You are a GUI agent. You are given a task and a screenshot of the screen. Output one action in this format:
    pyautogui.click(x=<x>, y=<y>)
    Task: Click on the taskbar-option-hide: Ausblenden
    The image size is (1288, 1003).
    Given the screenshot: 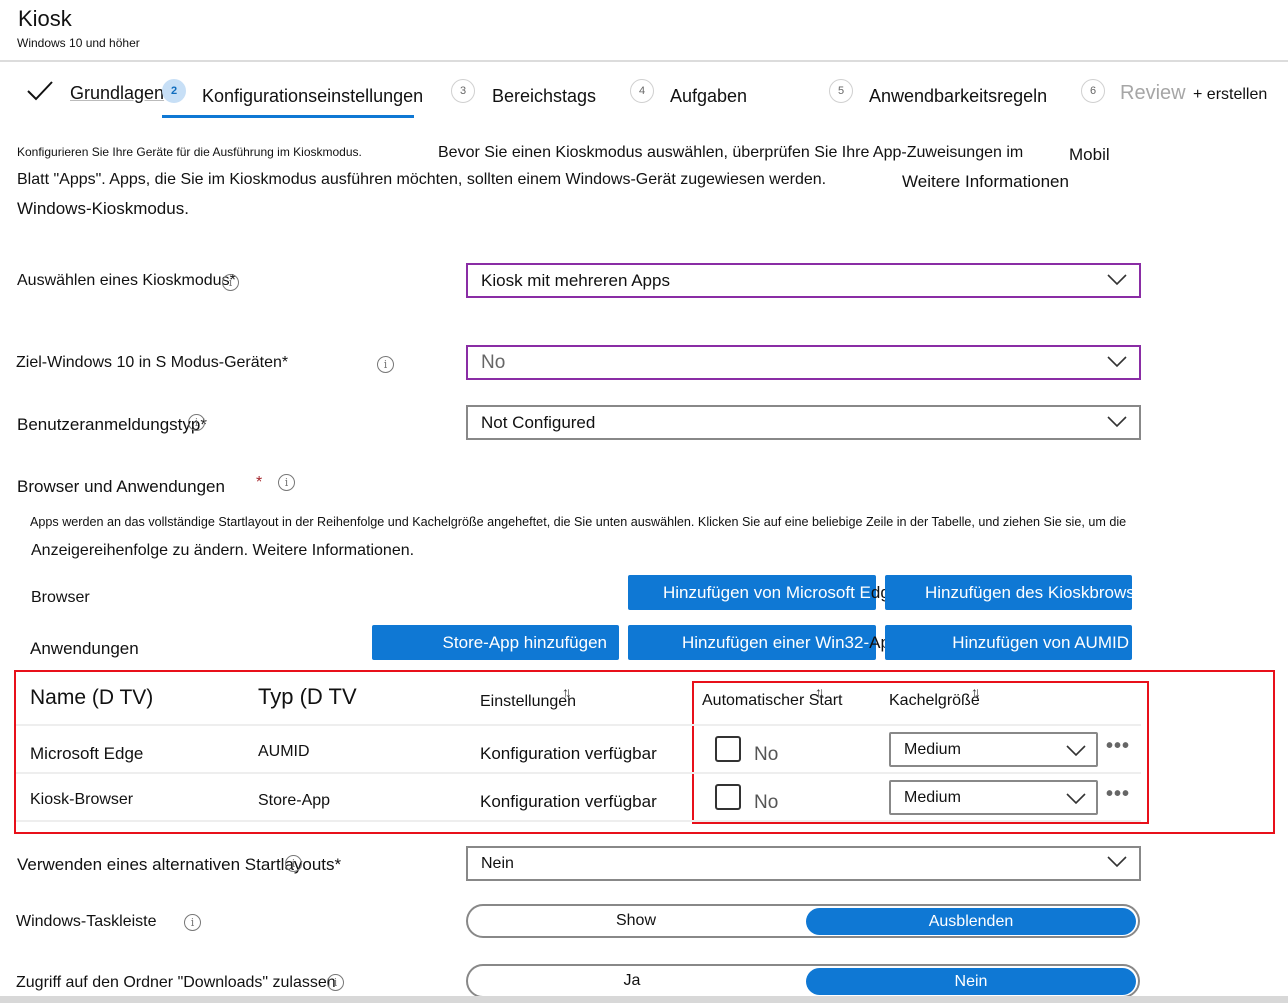 What is the action you would take?
    pyautogui.click(x=971, y=921)
    